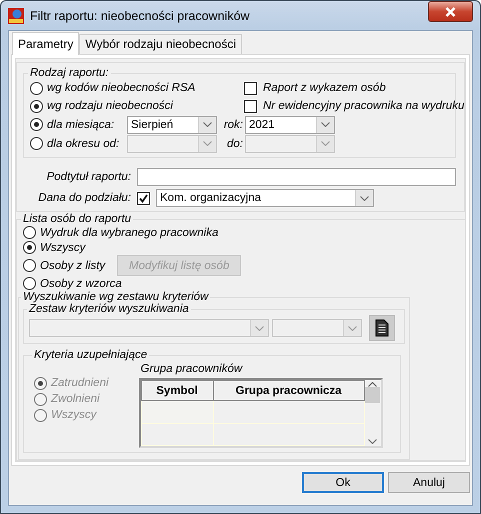 The height and width of the screenshot is (514, 481). I want to click on field-label: rok:, so click(233, 124).